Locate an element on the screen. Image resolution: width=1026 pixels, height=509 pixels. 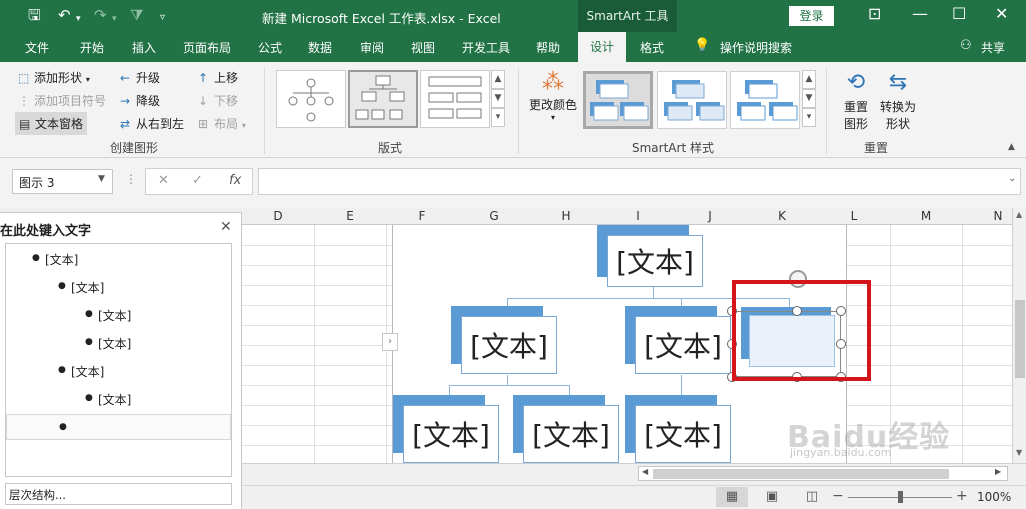
zoom-slider-thumb is located at coordinates (900, 497).